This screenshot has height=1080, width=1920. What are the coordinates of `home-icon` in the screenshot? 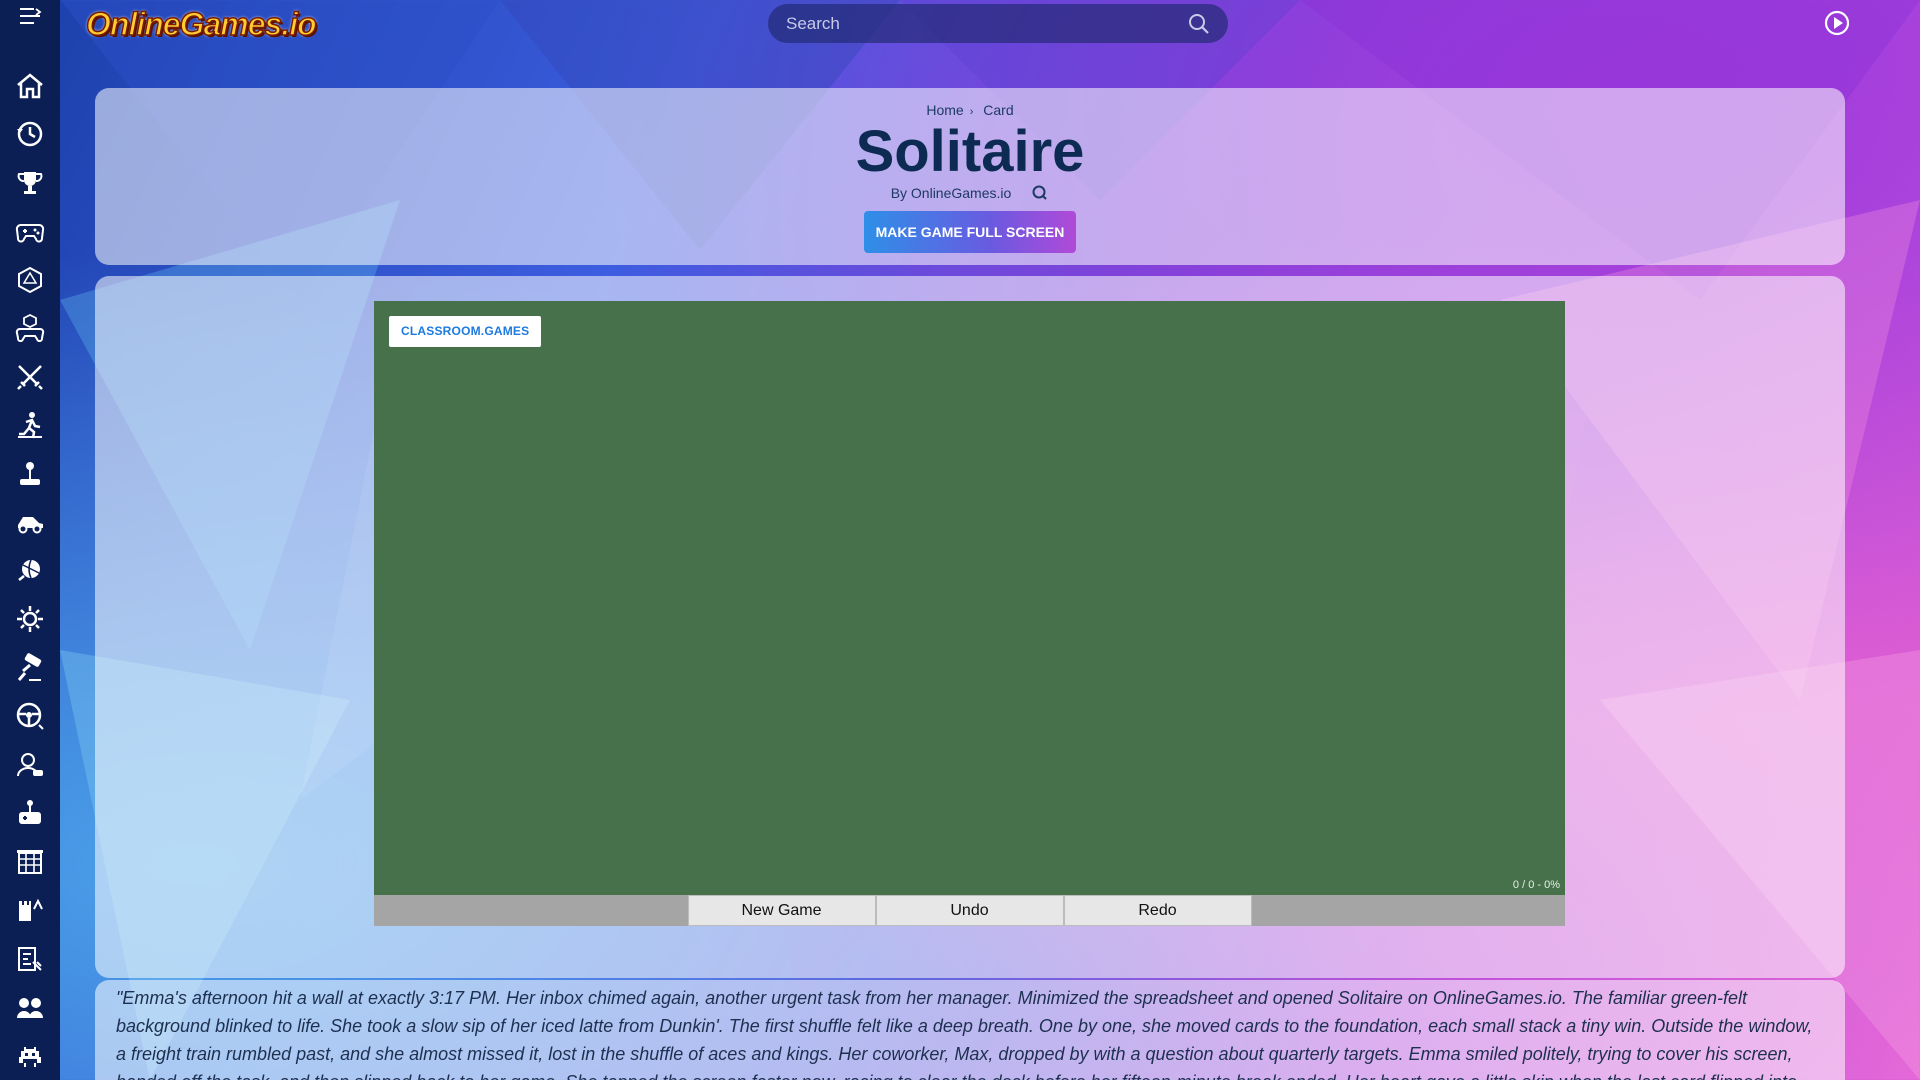 It's located at (30, 85).